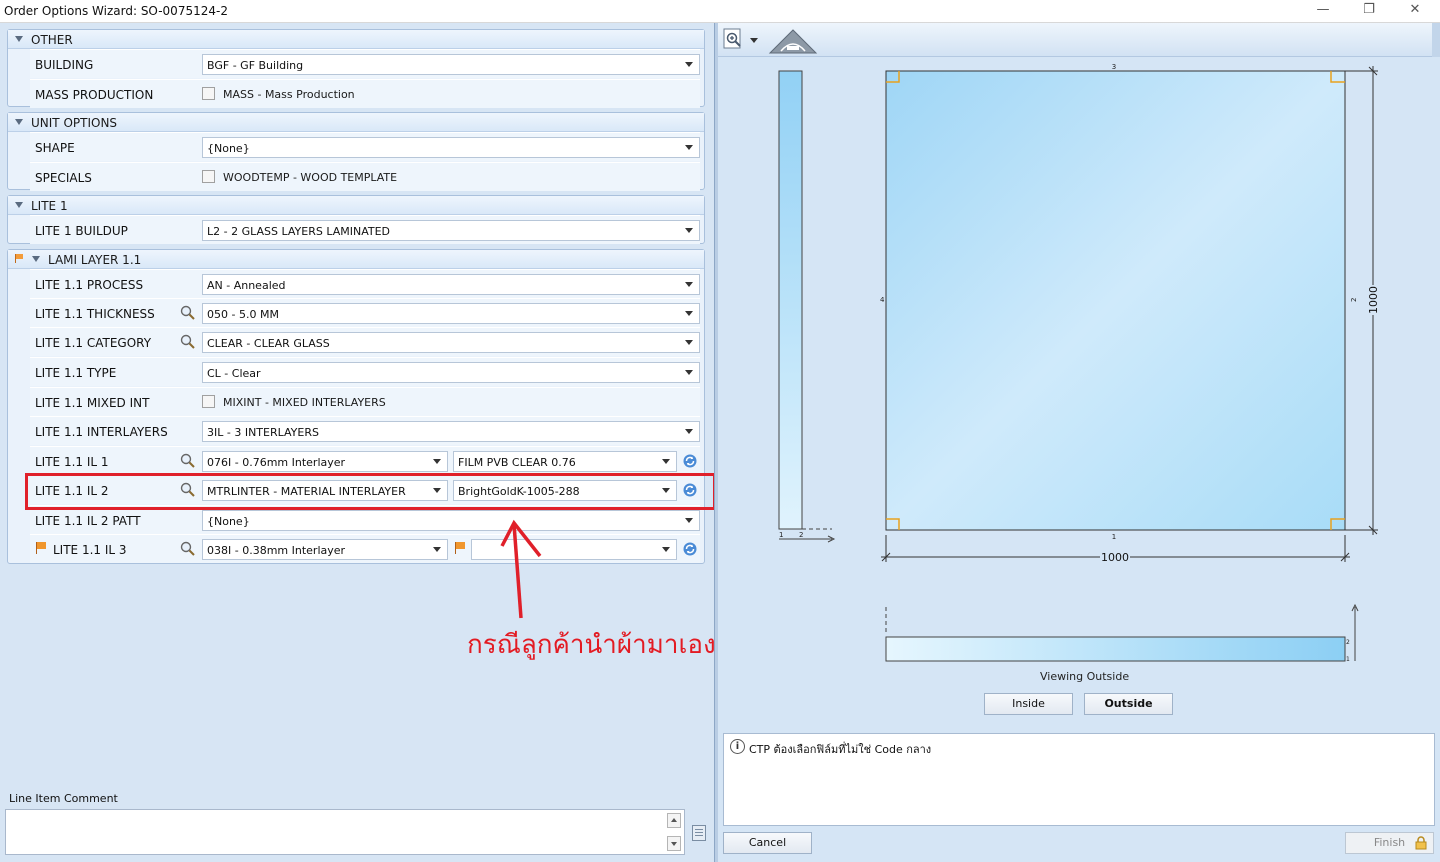 The image size is (1440, 862). What do you see at coordinates (801, 535) in the screenshot?
I see `side-label-2: 2` at bounding box center [801, 535].